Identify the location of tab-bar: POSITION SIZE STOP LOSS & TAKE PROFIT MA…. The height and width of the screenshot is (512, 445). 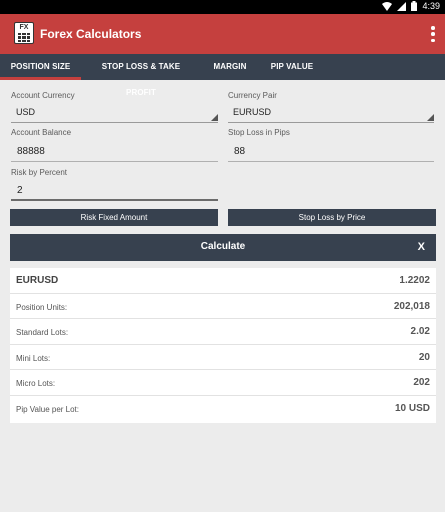
(222, 75).